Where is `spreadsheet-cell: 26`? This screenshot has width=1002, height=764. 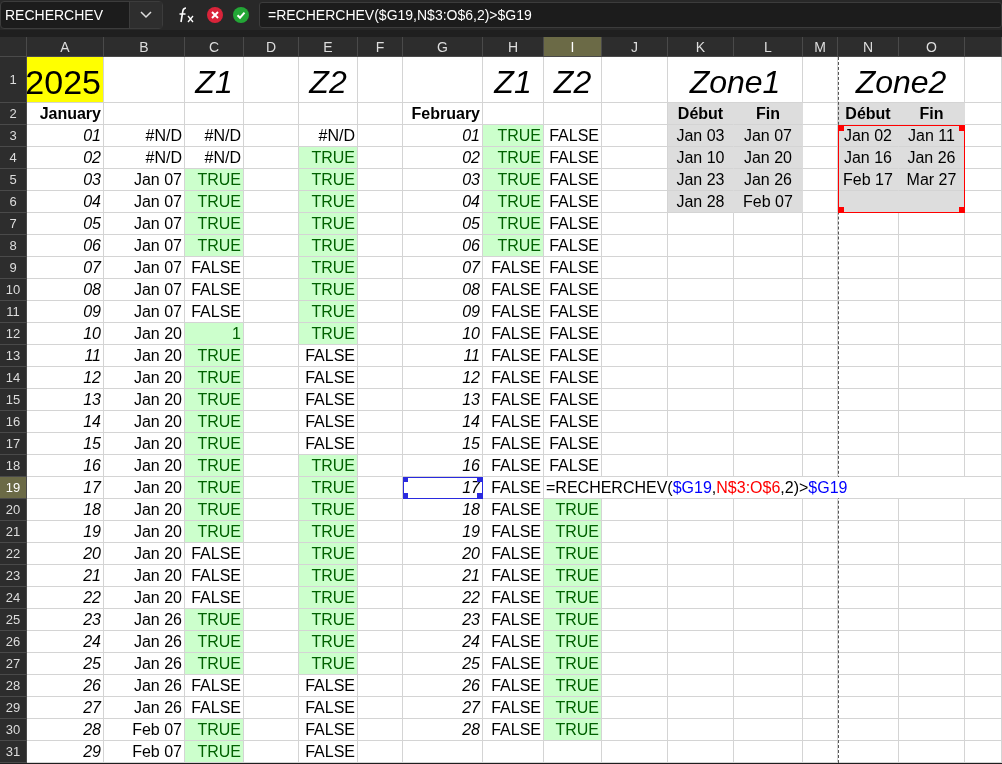 spreadsheet-cell: 26 is located at coordinates (443, 686).